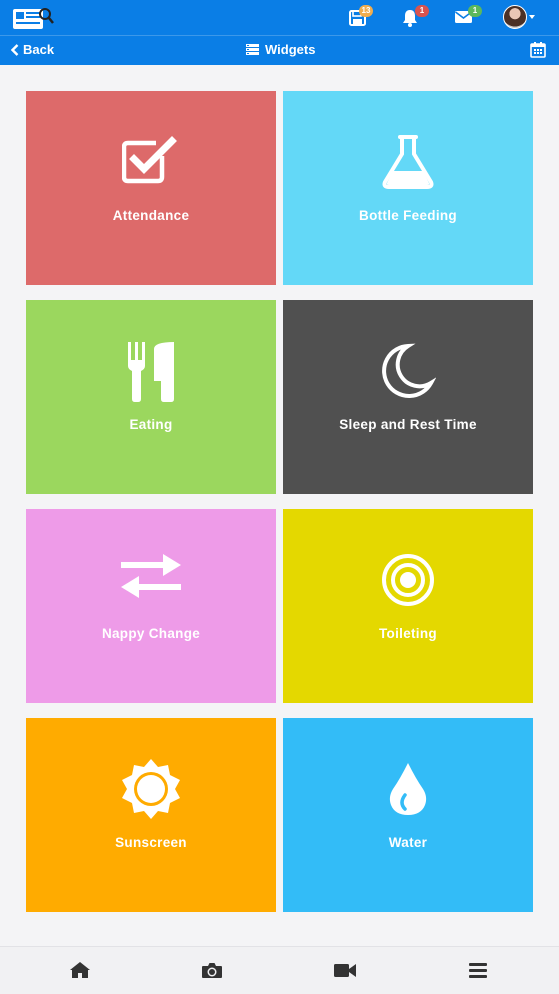 Image resolution: width=559 pixels, height=994 pixels. What do you see at coordinates (408, 162) in the screenshot?
I see `flask-icon` at bounding box center [408, 162].